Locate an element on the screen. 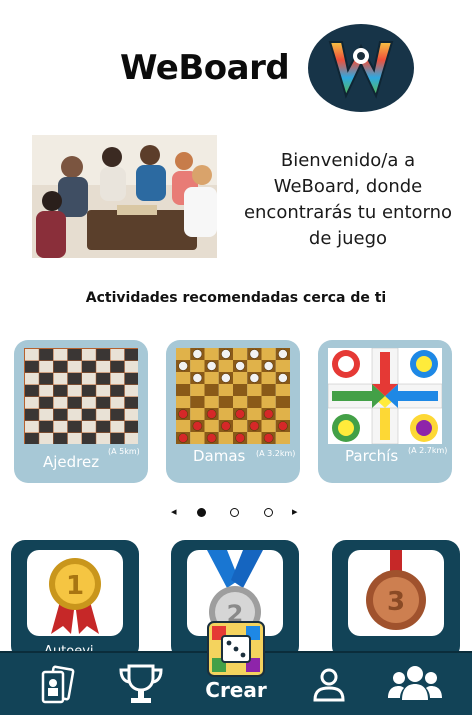 This screenshot has width=472, height=715. award-card-bronze: 3 is located at coordinates (396, 600).